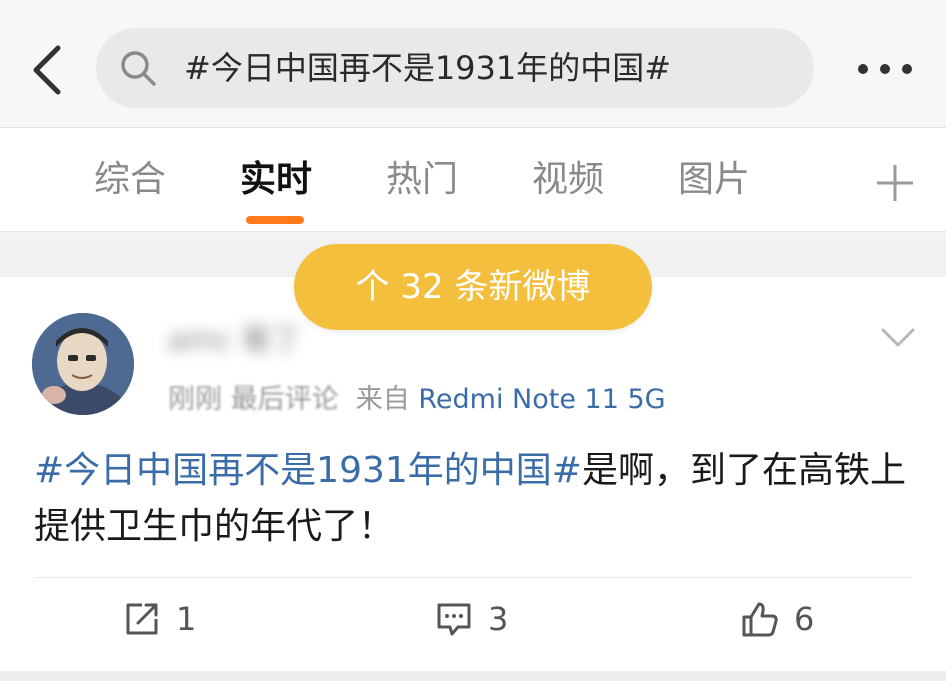 The image size is (946, 681). Describe the element at coordinates (83, 364) in the screenshot. I see `avatar` at that location.